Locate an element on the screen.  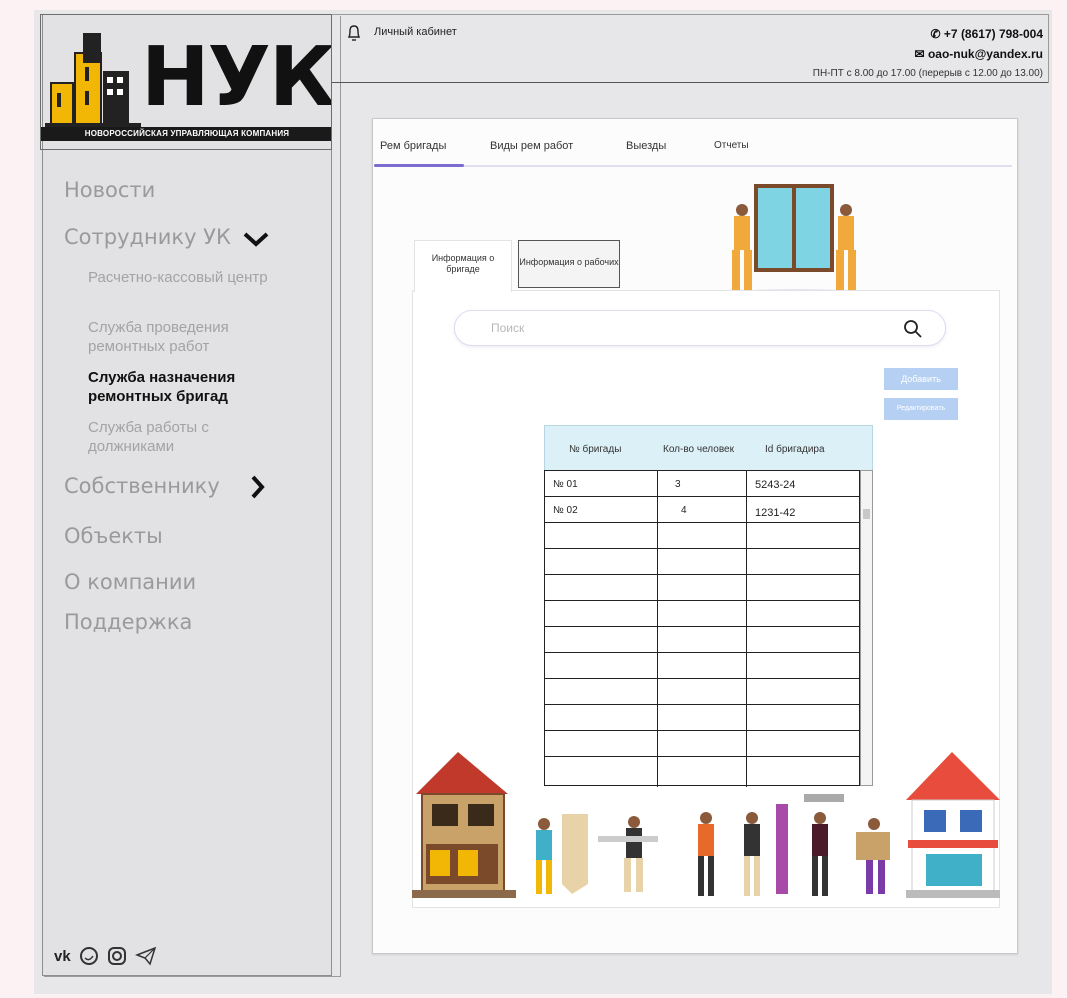
whatsapp-icon is located at coordinates (89, 956).